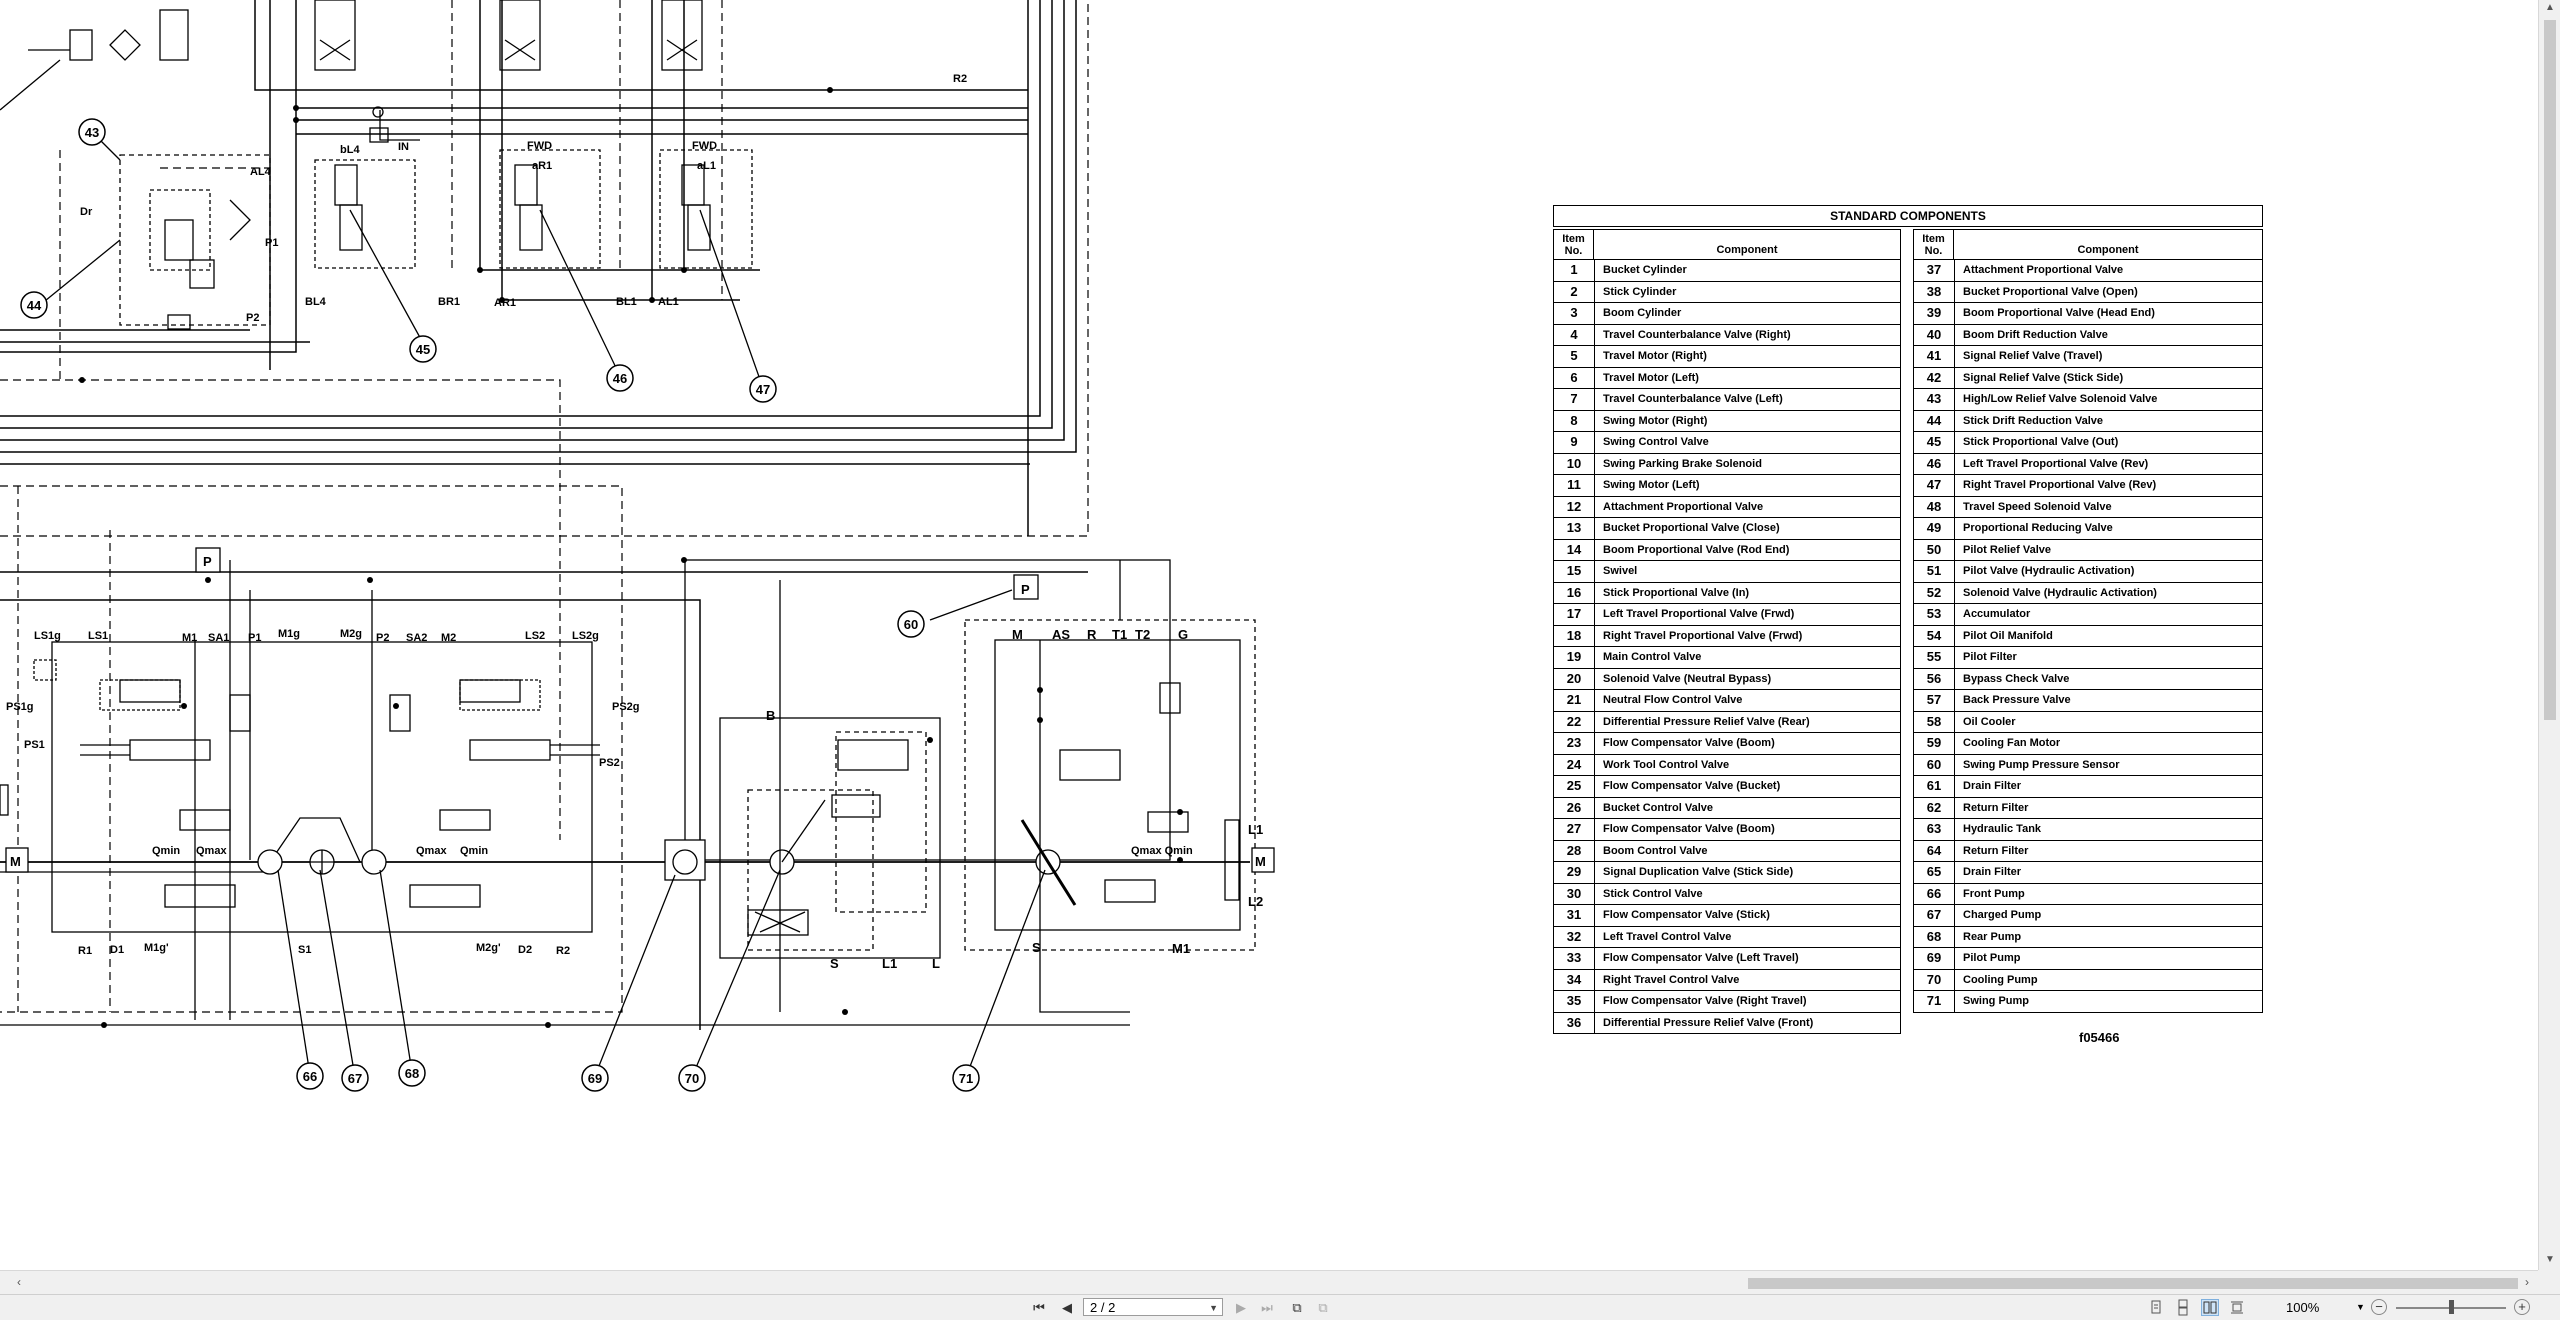 The width and height of the screenshot is (2560, 1321). I want to click on table-row: 54 Pilot Oil Manifold, so click(2088, 636).